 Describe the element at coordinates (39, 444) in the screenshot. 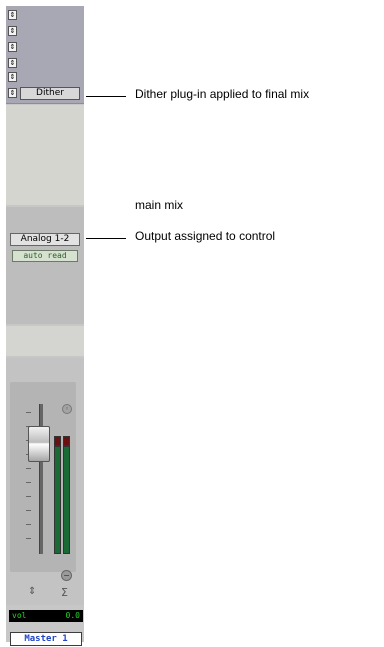

I see `volume-fader-handle` at that location.